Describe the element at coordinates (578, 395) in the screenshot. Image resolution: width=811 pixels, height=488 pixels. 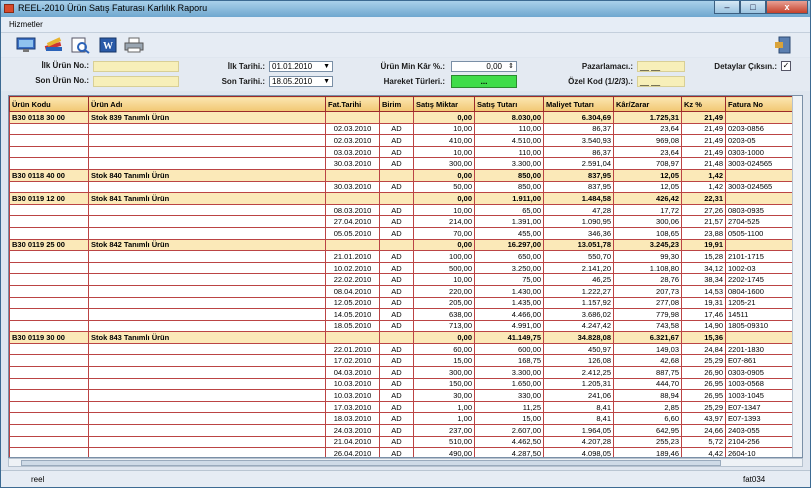
I see `table-cell: 241,06` at that location.